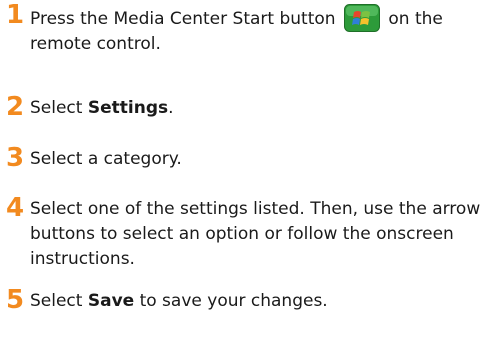  I want to click on step-number: 2, so click(15, 107).